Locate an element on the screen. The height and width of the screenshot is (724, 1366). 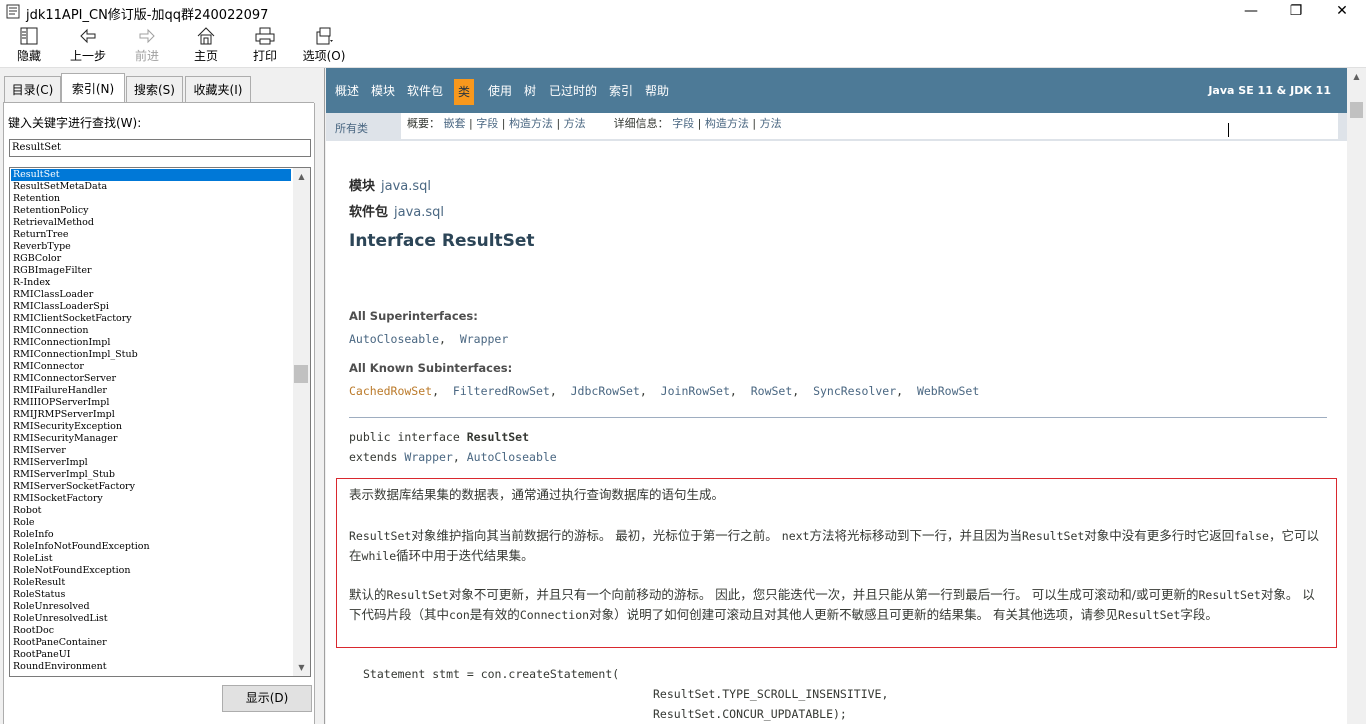
forward-button: 前进 is located at coordinates (147, 45).